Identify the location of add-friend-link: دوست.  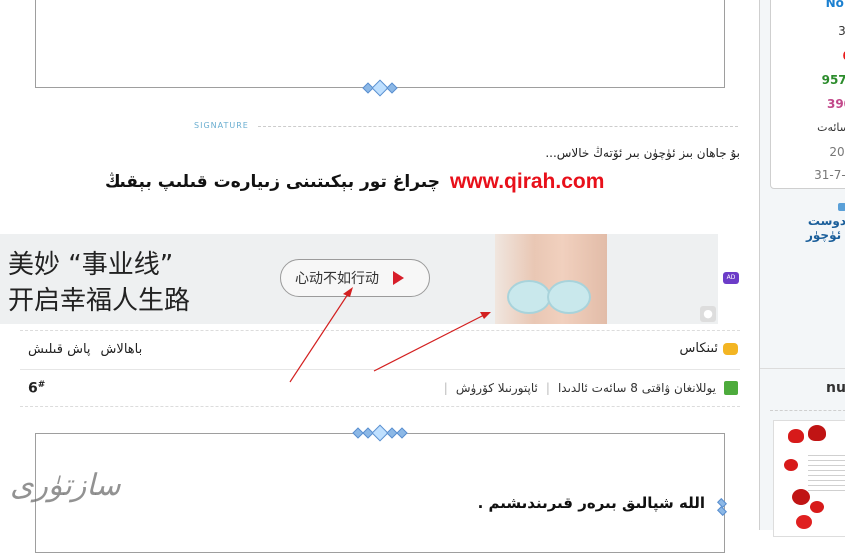
(825, 214).